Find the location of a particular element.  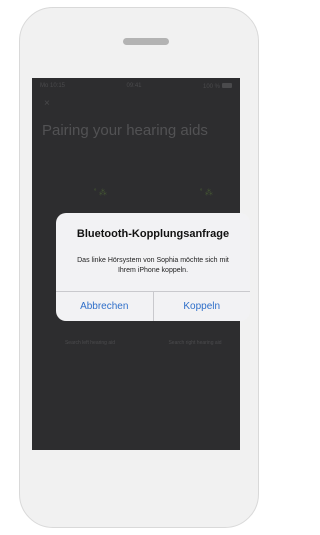

battery-label: 100 % is located at coordinates (211, 86).